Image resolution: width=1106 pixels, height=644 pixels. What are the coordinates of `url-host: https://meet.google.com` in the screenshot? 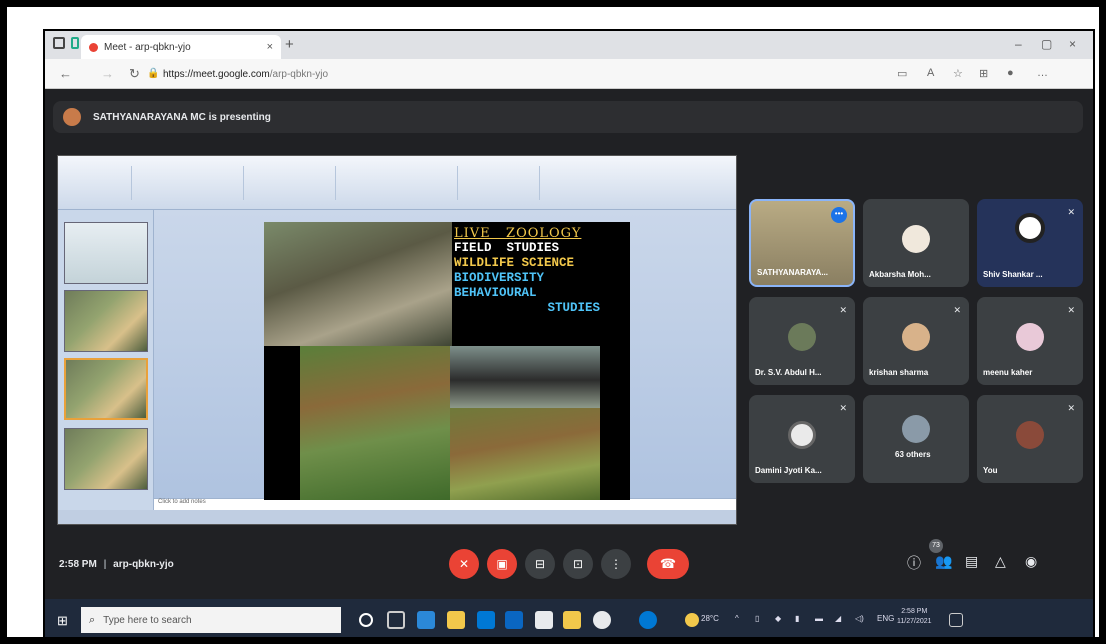 It's located at (216, 74).